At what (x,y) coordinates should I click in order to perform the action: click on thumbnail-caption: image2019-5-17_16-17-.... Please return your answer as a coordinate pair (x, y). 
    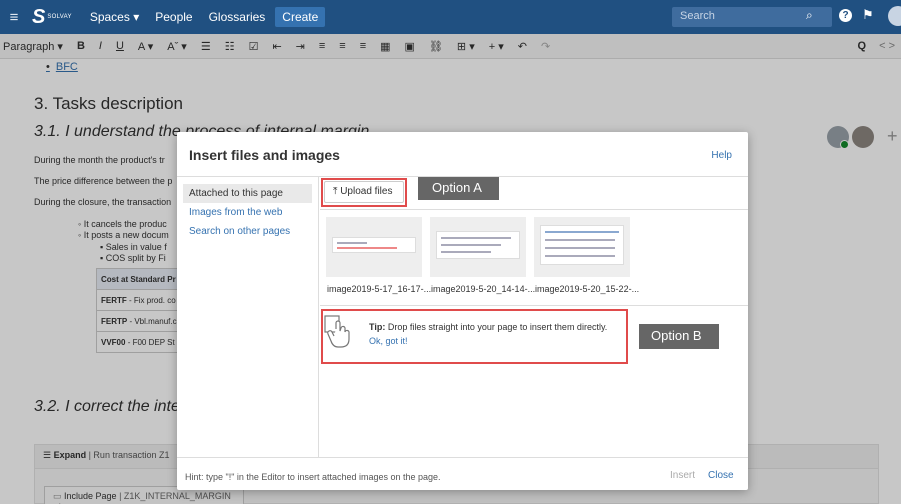
    Looking at the image, I should click on (379, 289).